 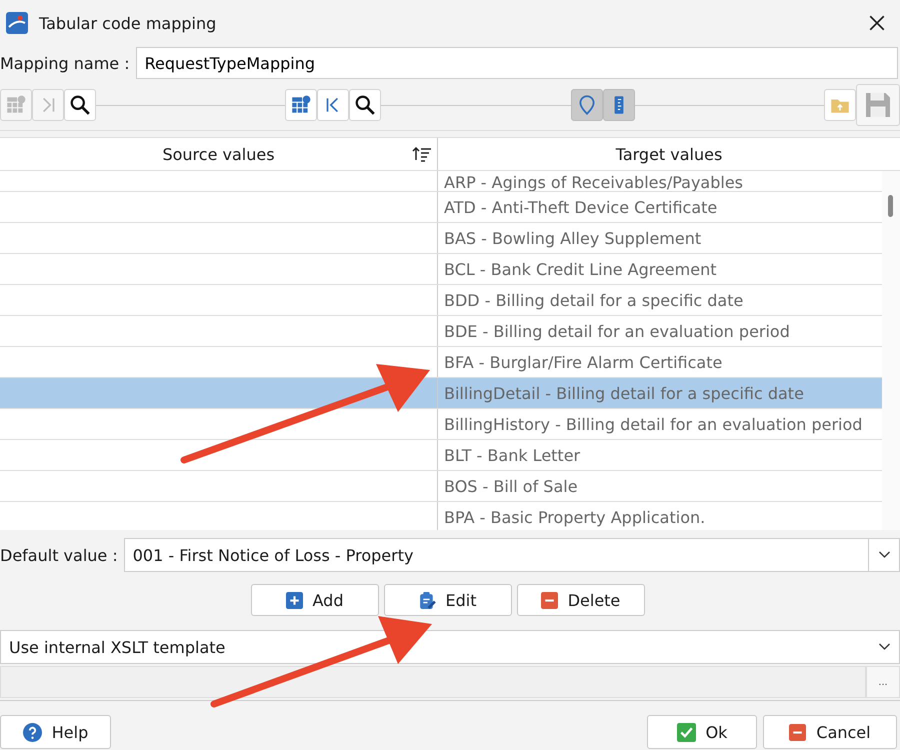 What do you see at coordinates (441, 331) in the screenshot?
I see `table-row: BDE - Billing detail for an evaluation period` at bounding box center [441, 331].